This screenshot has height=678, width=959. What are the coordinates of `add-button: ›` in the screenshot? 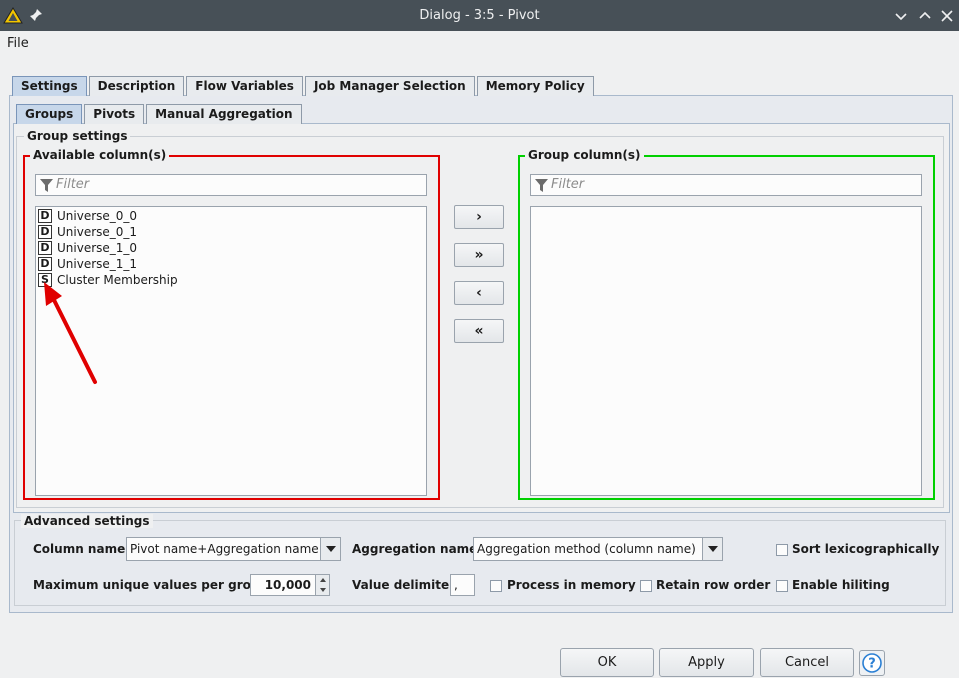 It's located at (479, 217).